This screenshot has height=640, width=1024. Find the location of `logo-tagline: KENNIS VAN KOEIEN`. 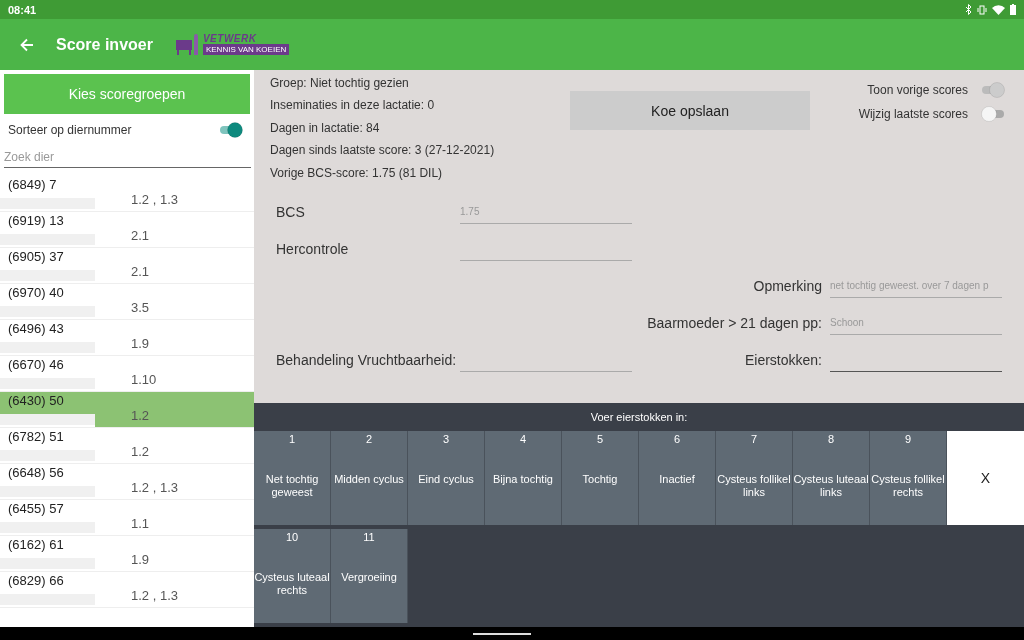

logo-tagline: KENNIS VAN KOEIEN is located at coordinates (246, 49).